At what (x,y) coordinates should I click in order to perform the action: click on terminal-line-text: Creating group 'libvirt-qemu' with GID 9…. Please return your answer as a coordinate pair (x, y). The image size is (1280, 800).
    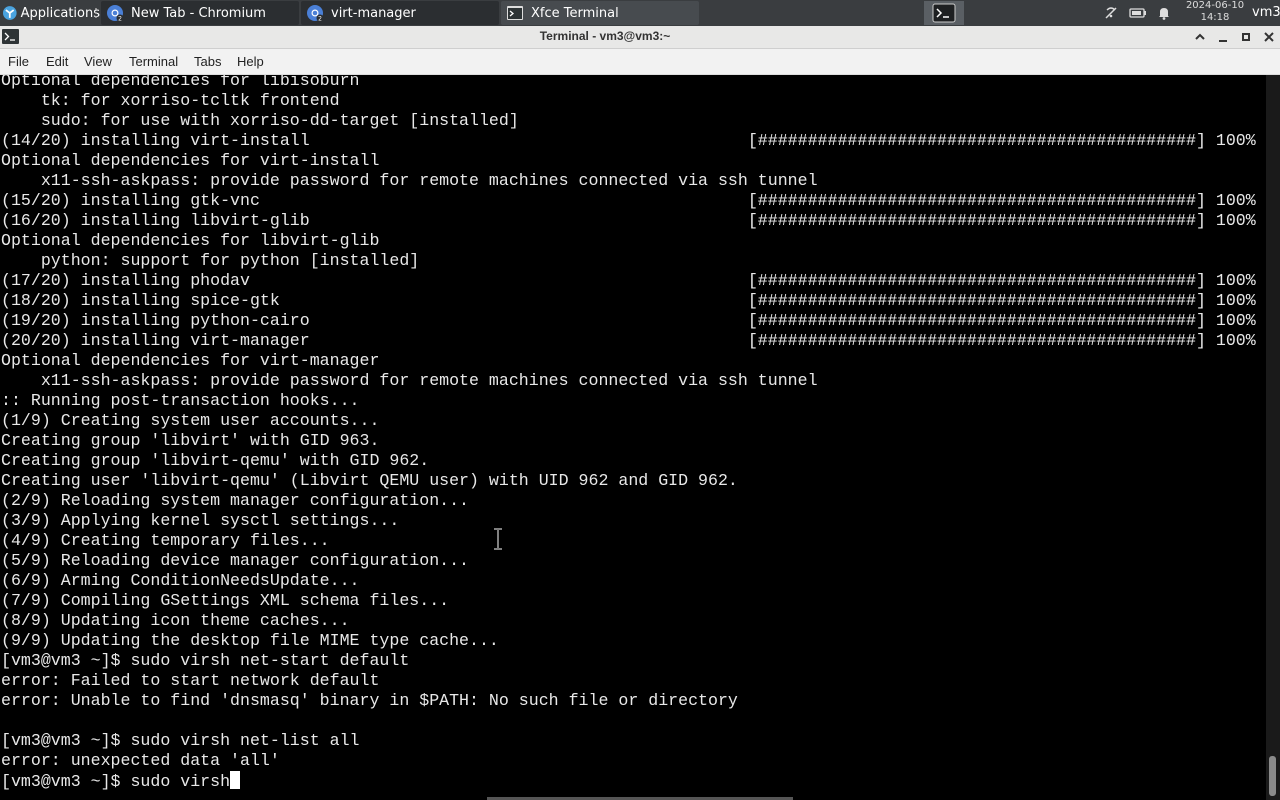
    Looking at the image, I should click on (215, 460).